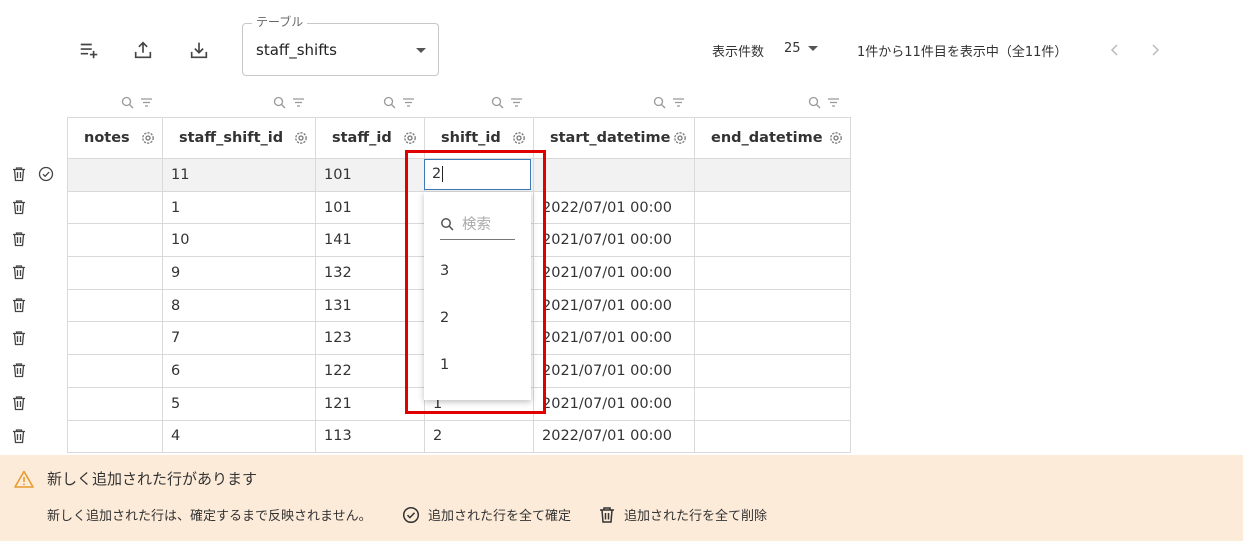  I want to click on shift-id-editor-input: 2, so click(477, 174).